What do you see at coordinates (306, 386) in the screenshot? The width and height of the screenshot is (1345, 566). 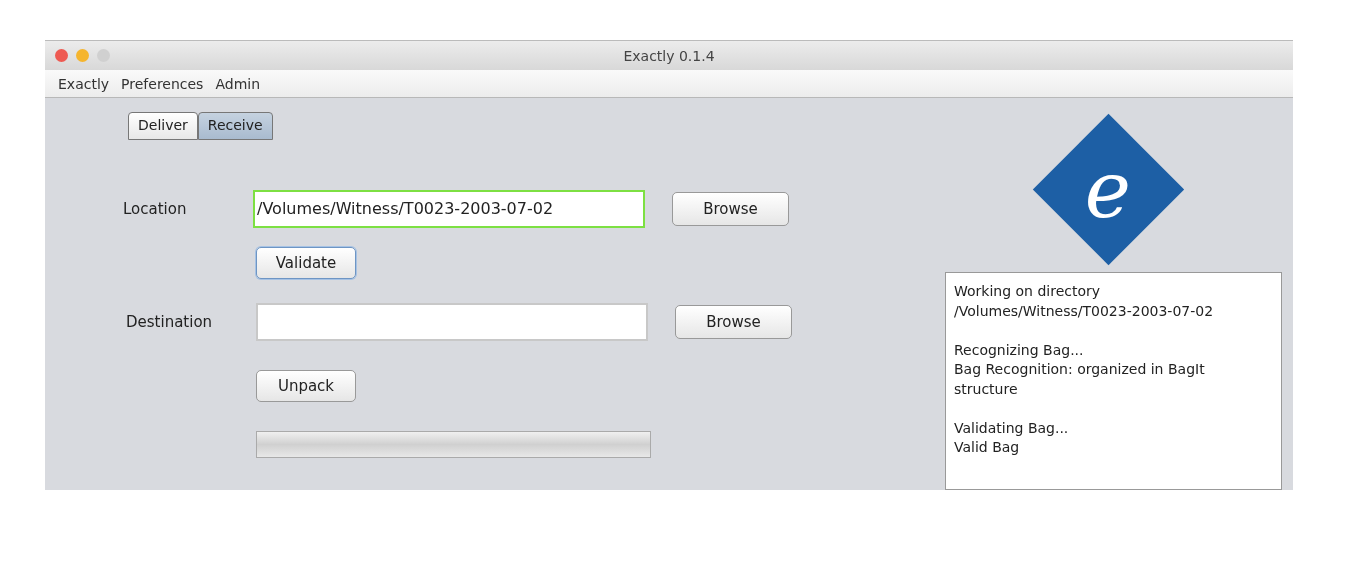 I see `action-button: Unpack` at bounding box center [306, 386].